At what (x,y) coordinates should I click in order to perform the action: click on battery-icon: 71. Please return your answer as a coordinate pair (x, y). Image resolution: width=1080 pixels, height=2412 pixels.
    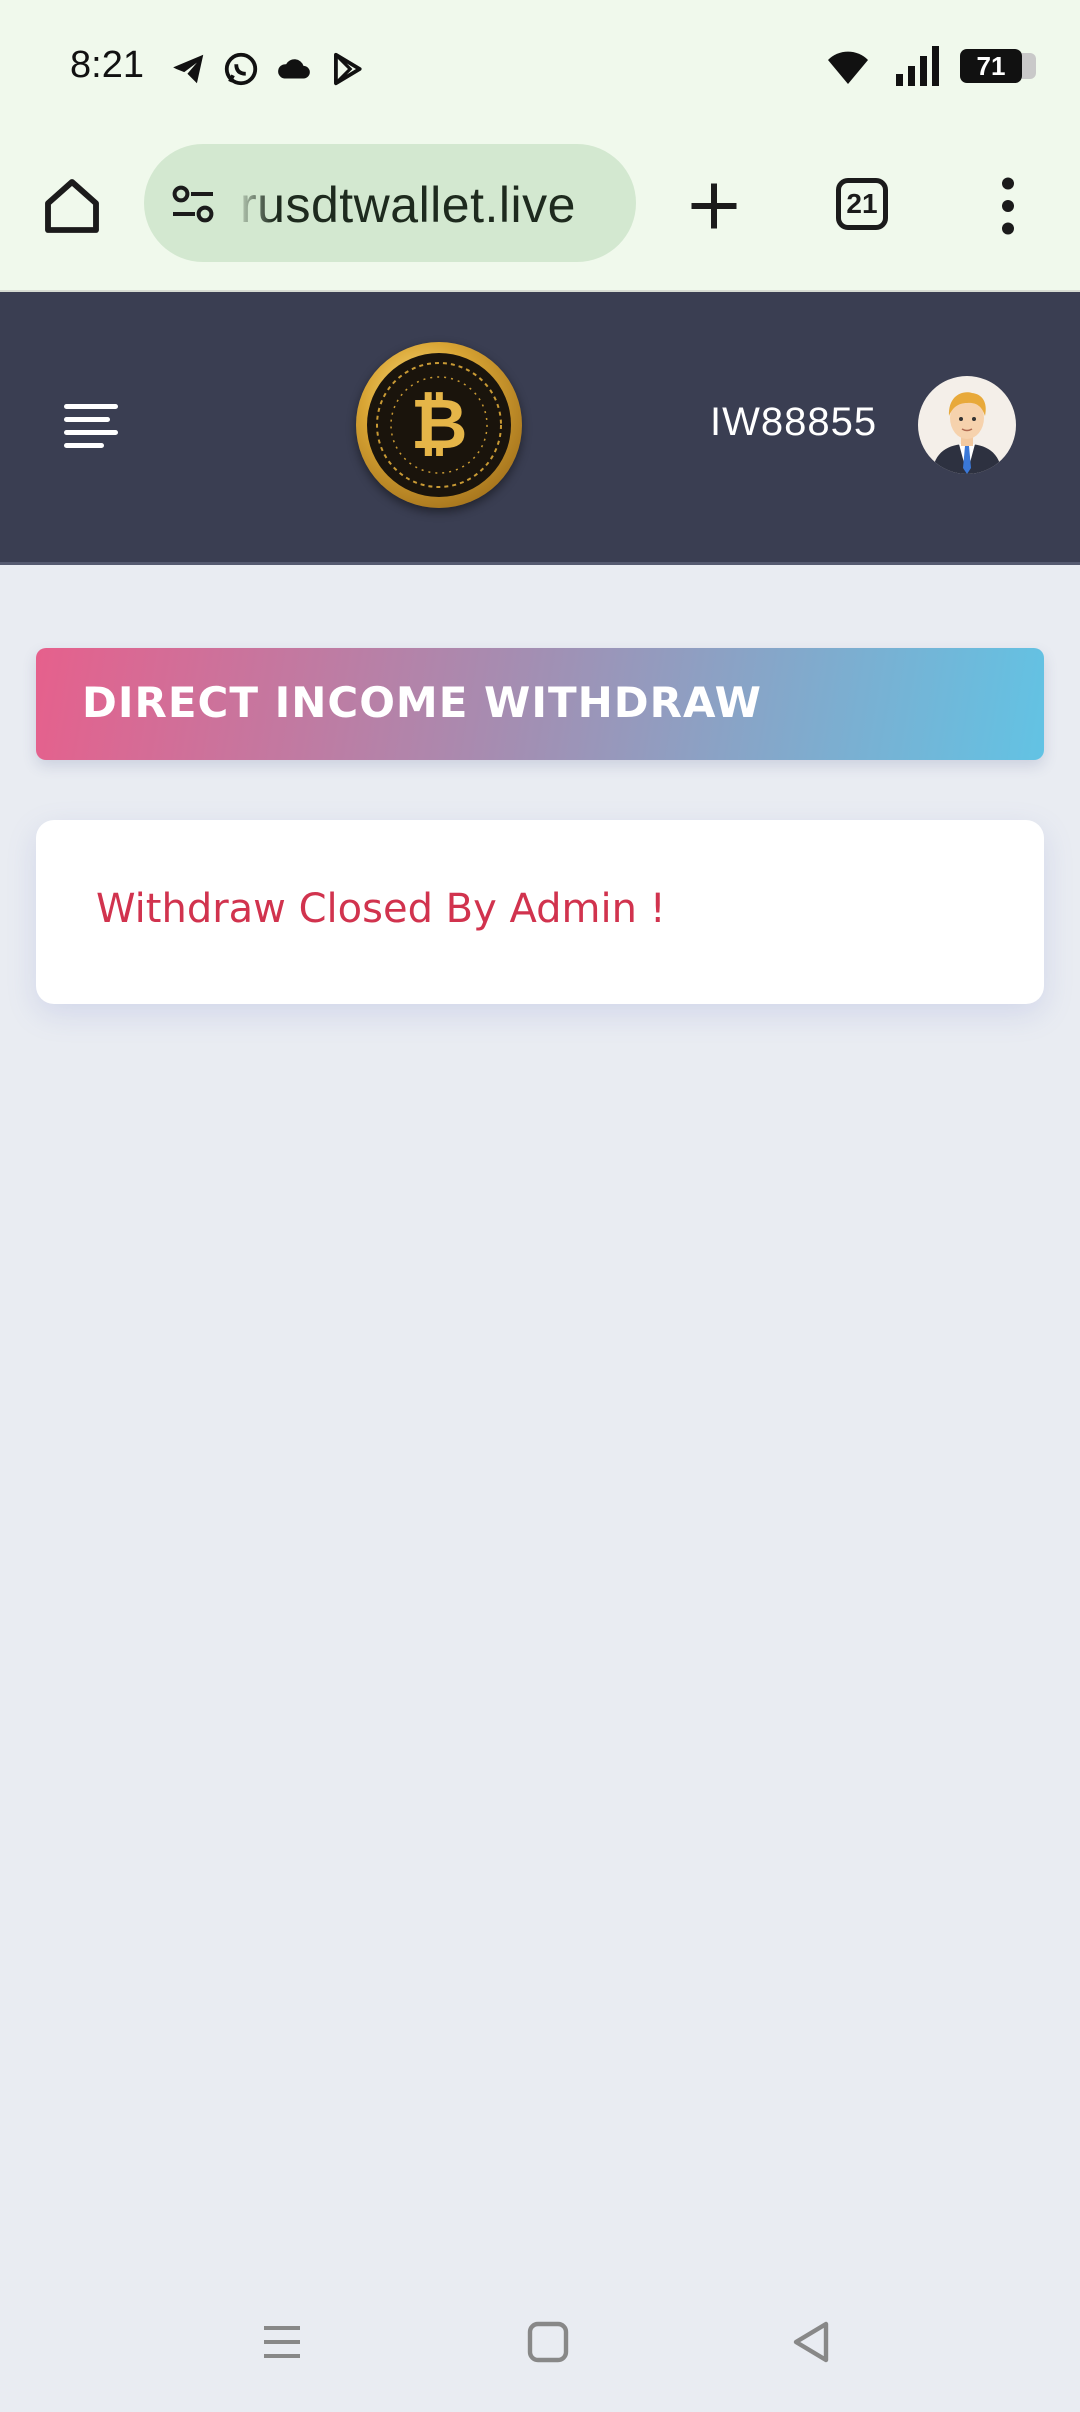
    Looking at the image, I should click on (998, 66).